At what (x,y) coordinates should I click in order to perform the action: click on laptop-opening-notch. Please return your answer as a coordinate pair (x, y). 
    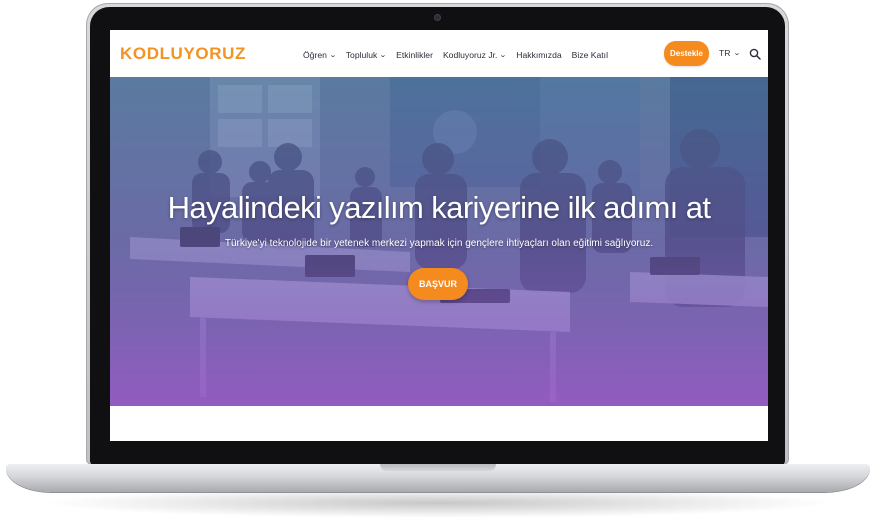
    Looking at the image, I should click on (438, 467).